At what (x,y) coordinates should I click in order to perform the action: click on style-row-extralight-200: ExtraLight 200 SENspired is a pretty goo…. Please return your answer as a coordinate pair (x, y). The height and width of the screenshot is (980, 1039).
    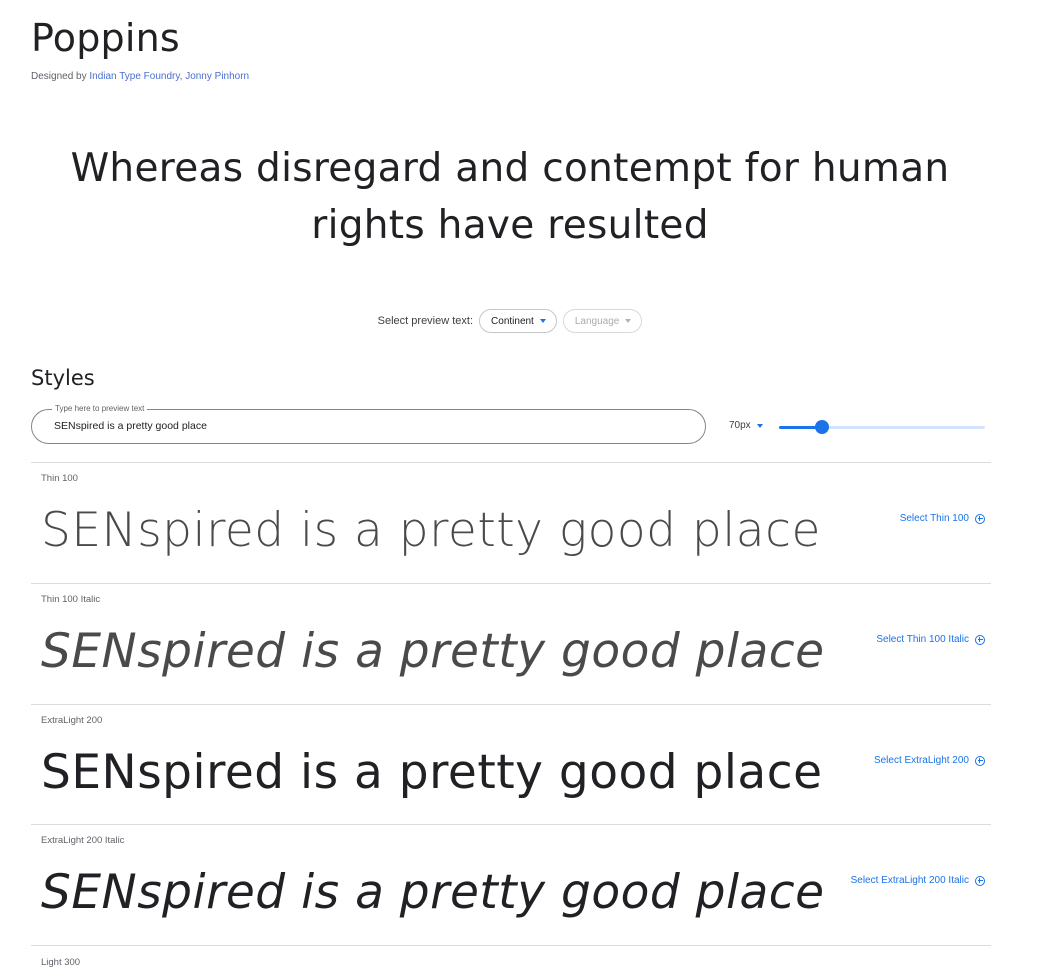
    Looking at the image, I should click on (511, 764).